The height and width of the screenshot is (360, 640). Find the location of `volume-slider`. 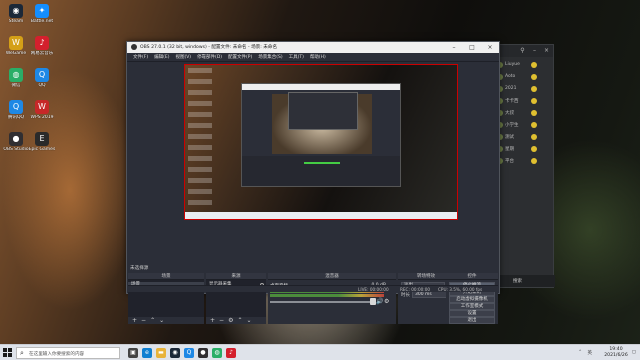

volume-slider is located at coordinates (322, 302).